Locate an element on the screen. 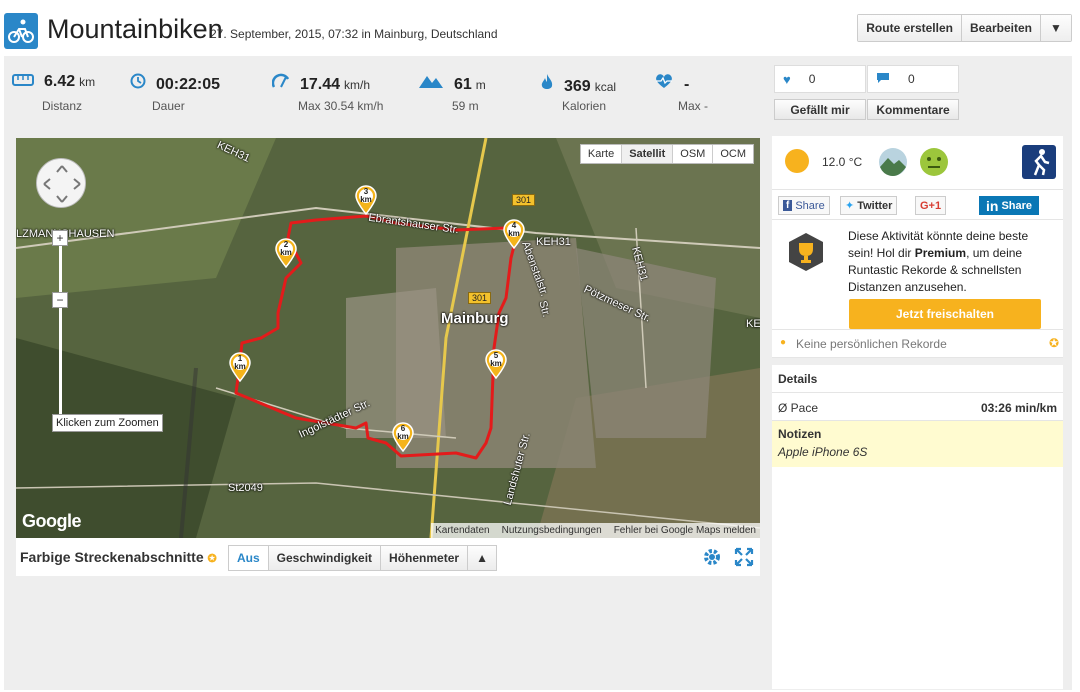 Image resolution: width=1080 pixels, height=692 pixels. medal-icon: ● is located at coordinates (783, 342).